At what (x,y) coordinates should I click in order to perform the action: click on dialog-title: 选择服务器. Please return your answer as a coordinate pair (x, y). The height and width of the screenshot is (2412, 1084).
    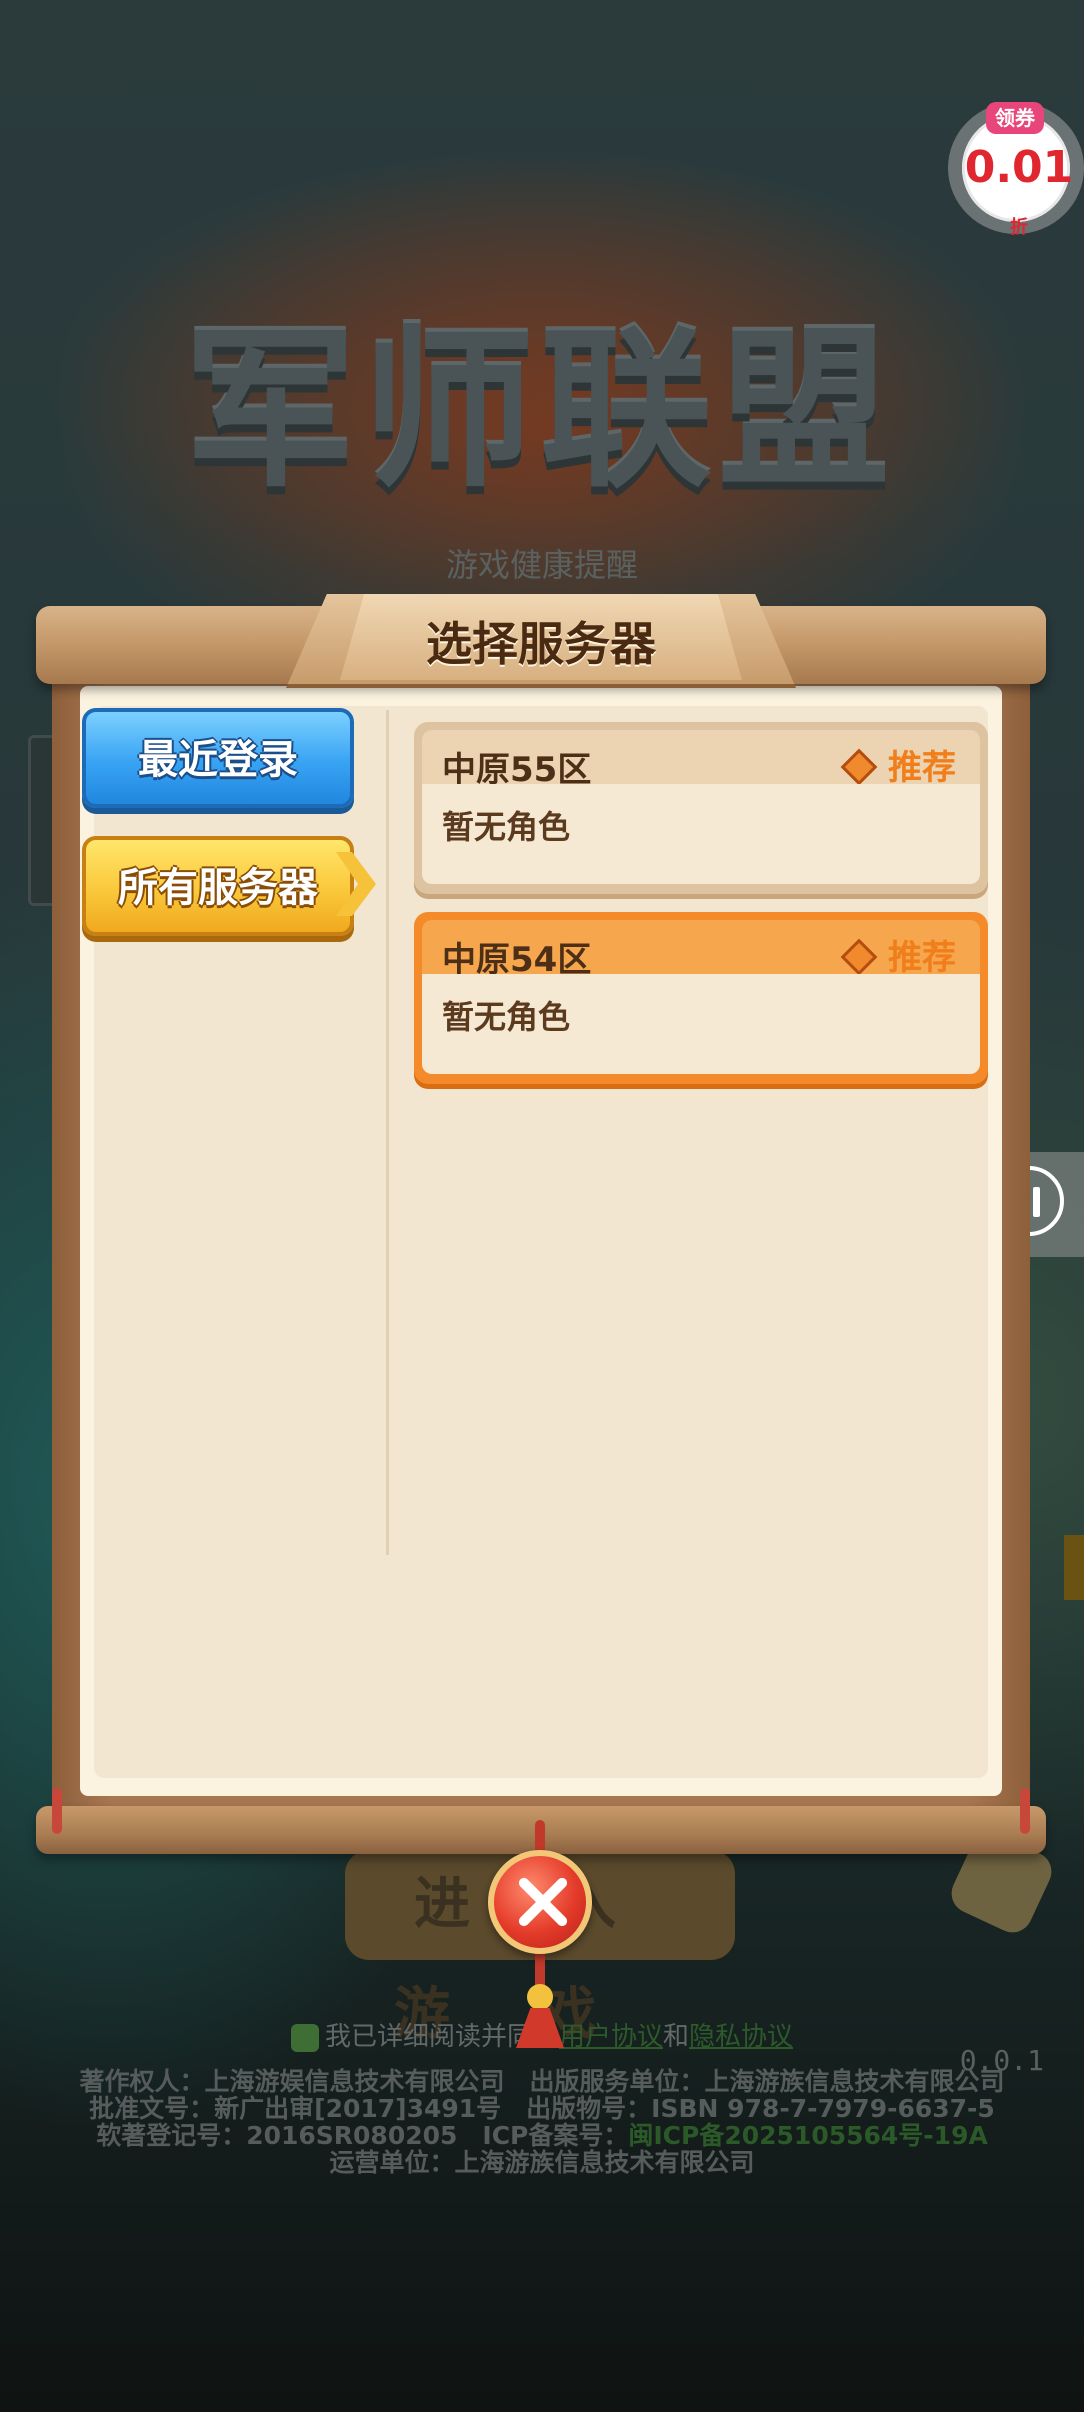
    Looking at the image, I should click on (541, 644).